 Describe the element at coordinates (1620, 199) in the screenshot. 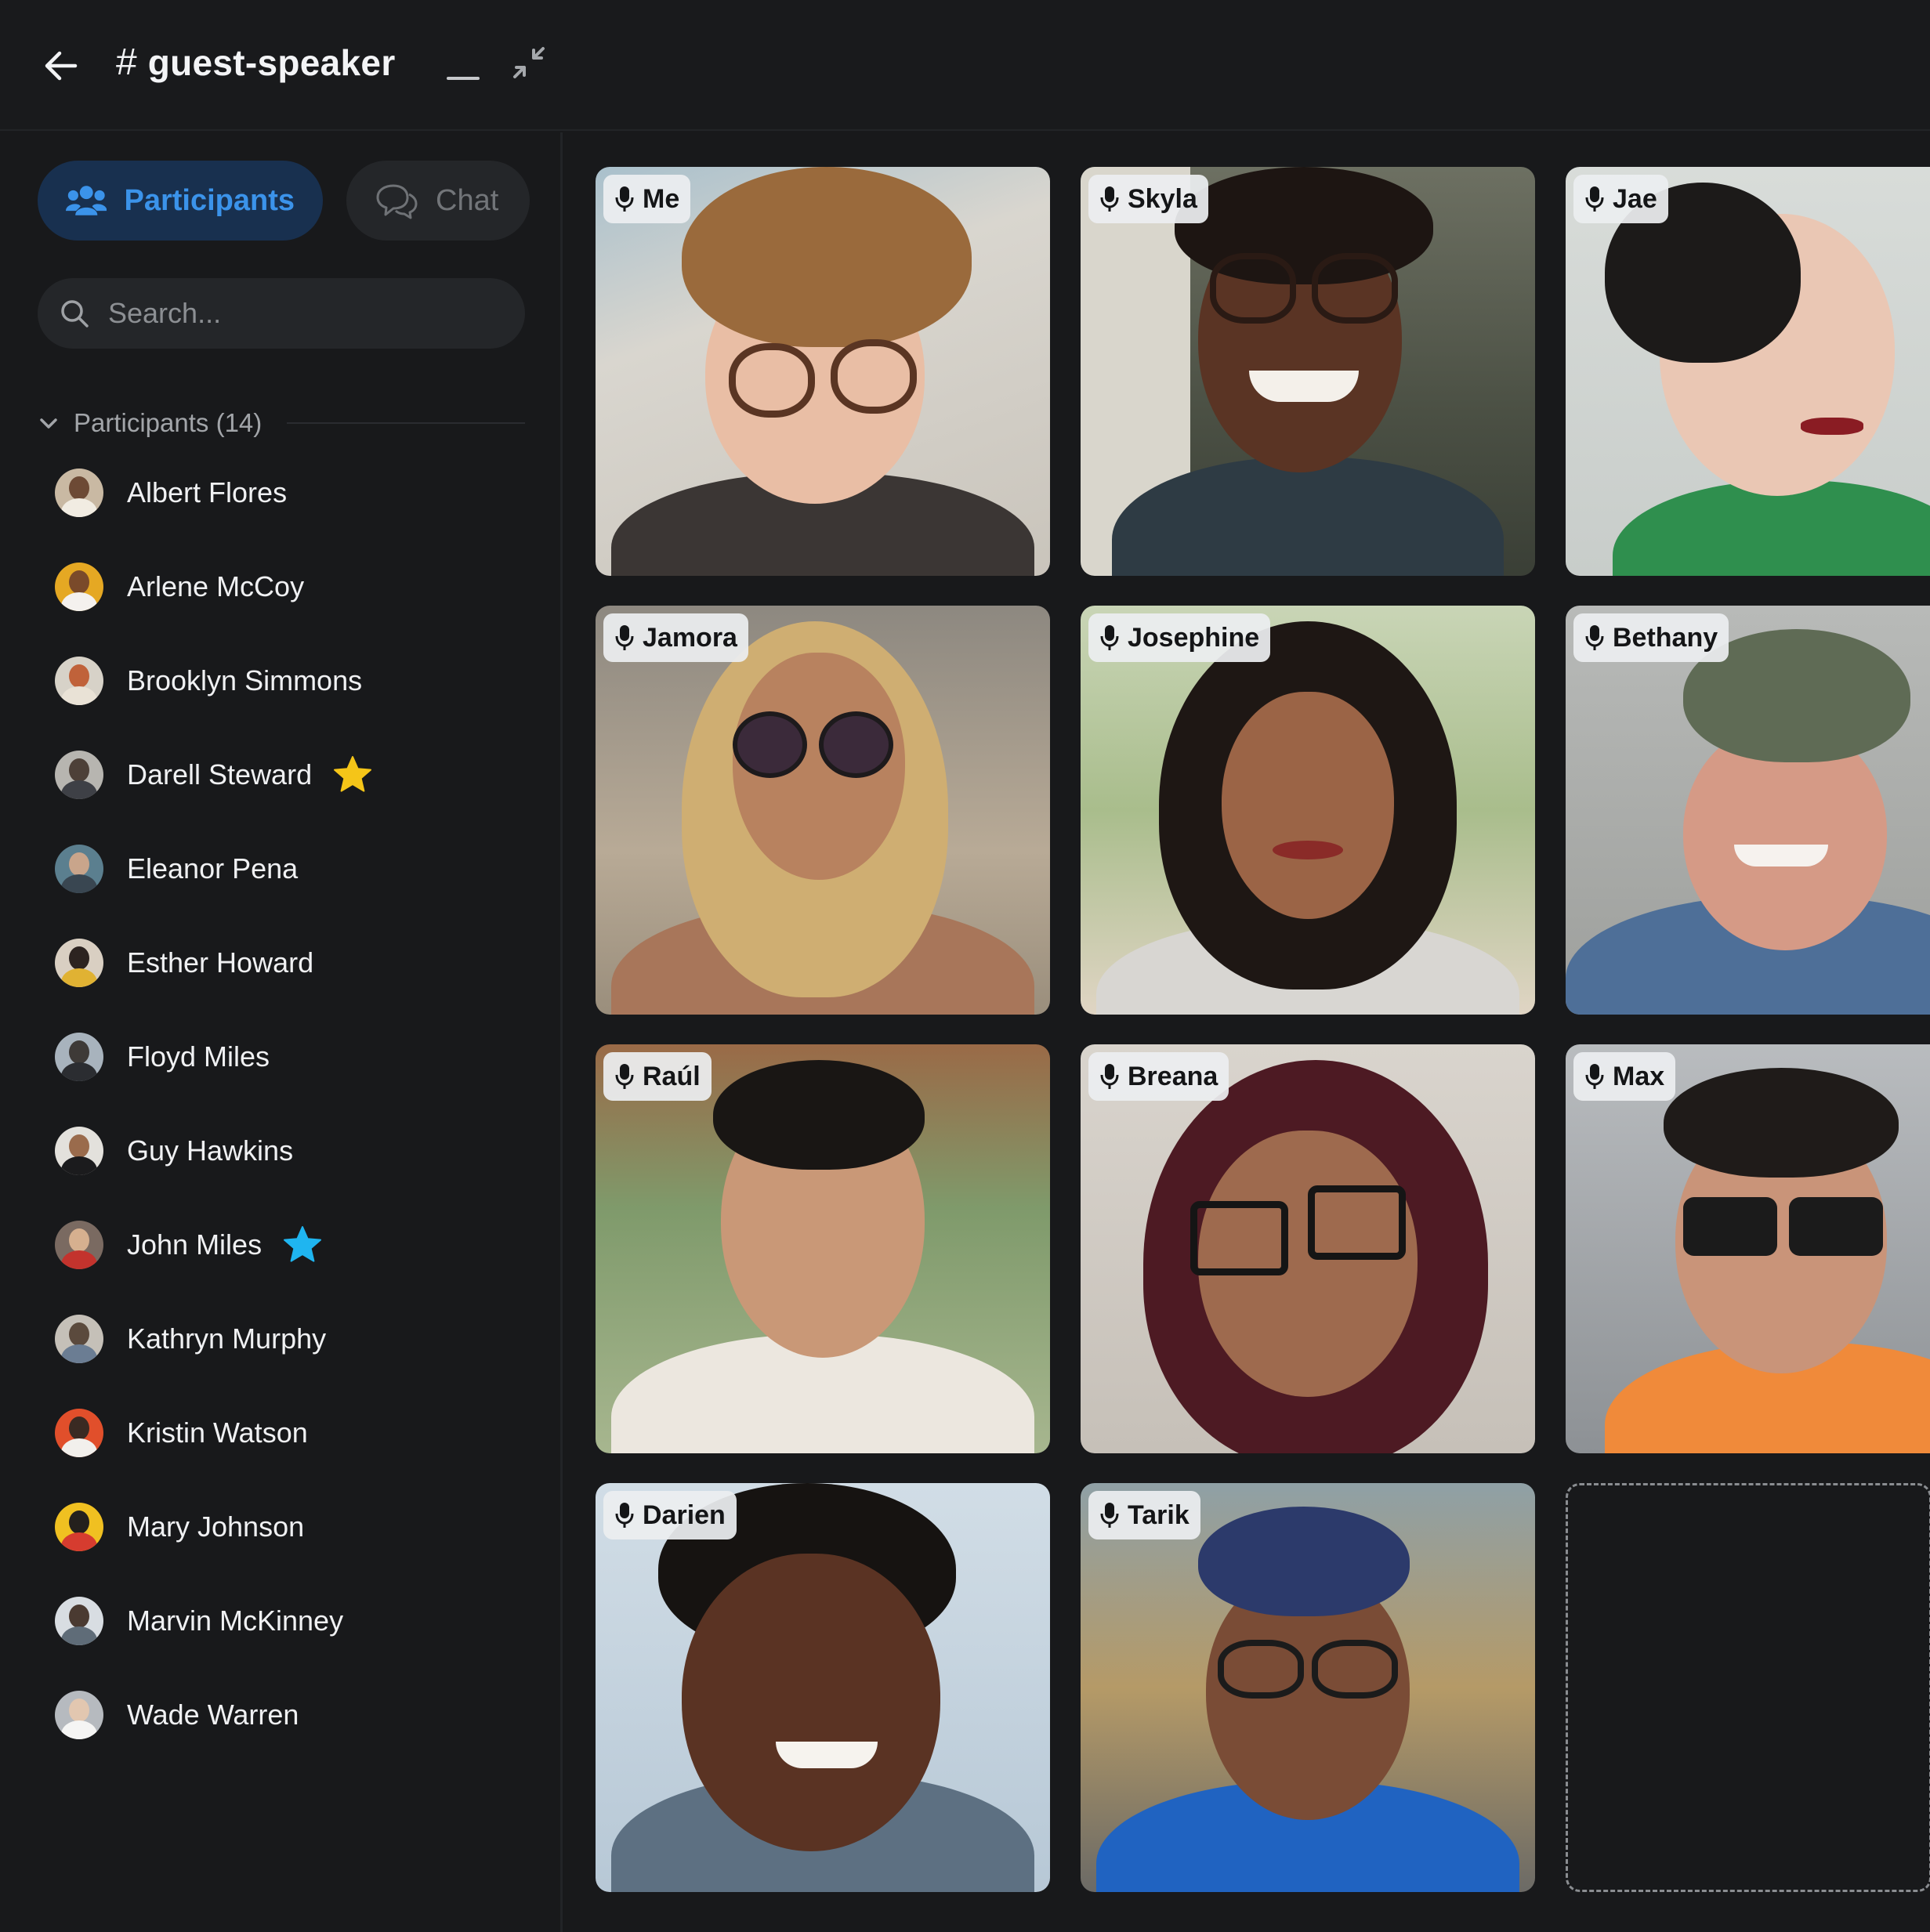

I see `participant-name-tag: Jae` at that location.